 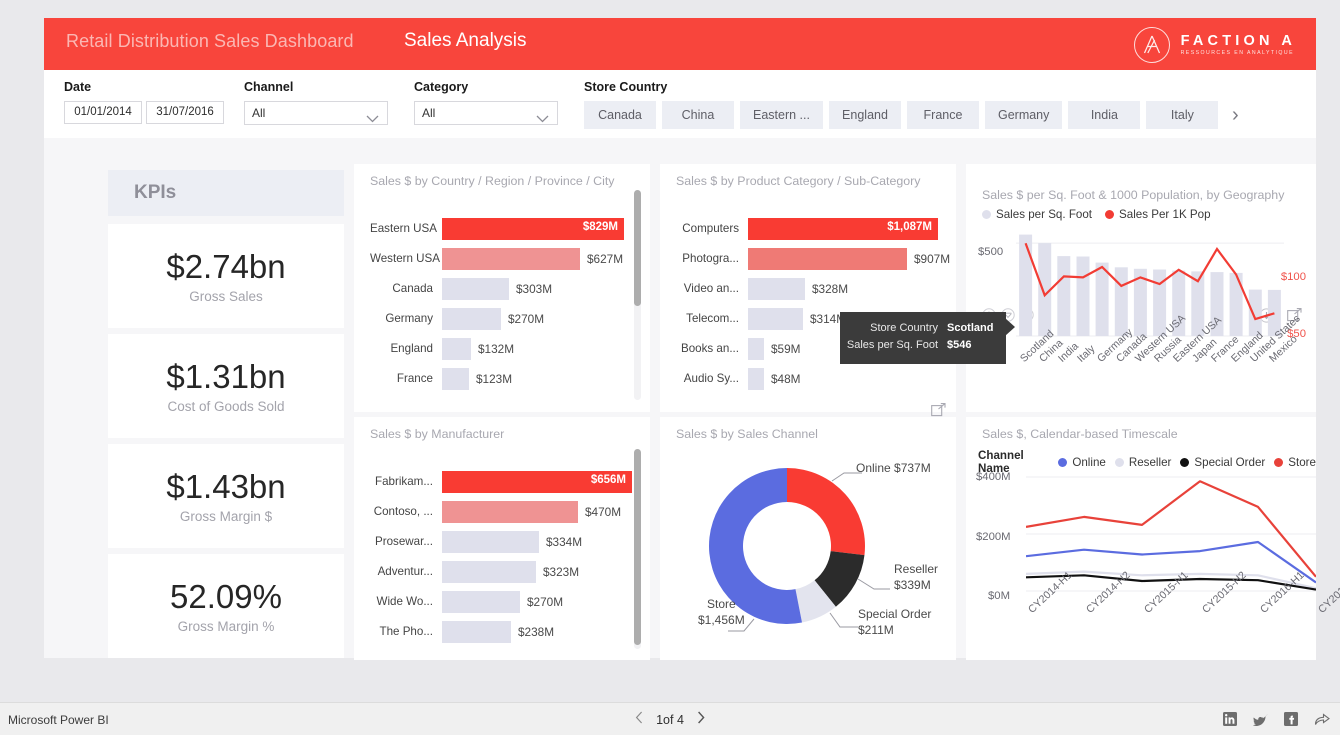 I want to click on store-country-chip-3: England, so click(x=864, y=115).